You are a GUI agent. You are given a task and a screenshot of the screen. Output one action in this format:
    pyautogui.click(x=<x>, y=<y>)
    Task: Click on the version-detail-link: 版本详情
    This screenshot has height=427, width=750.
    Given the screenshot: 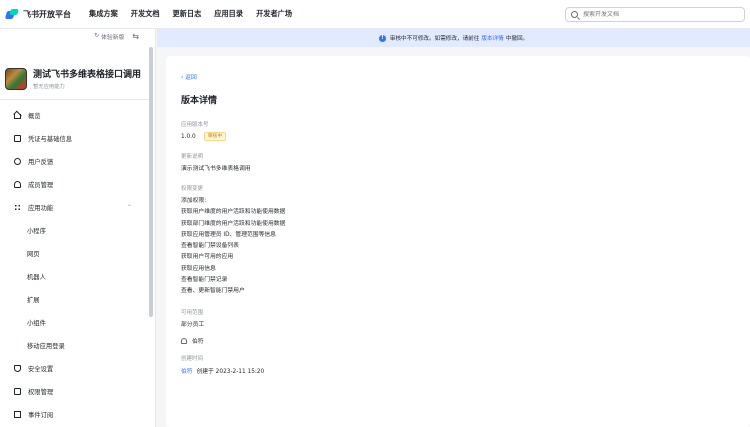 What is the action you would take?
    pyautogui.click(x=492, y=38)
    